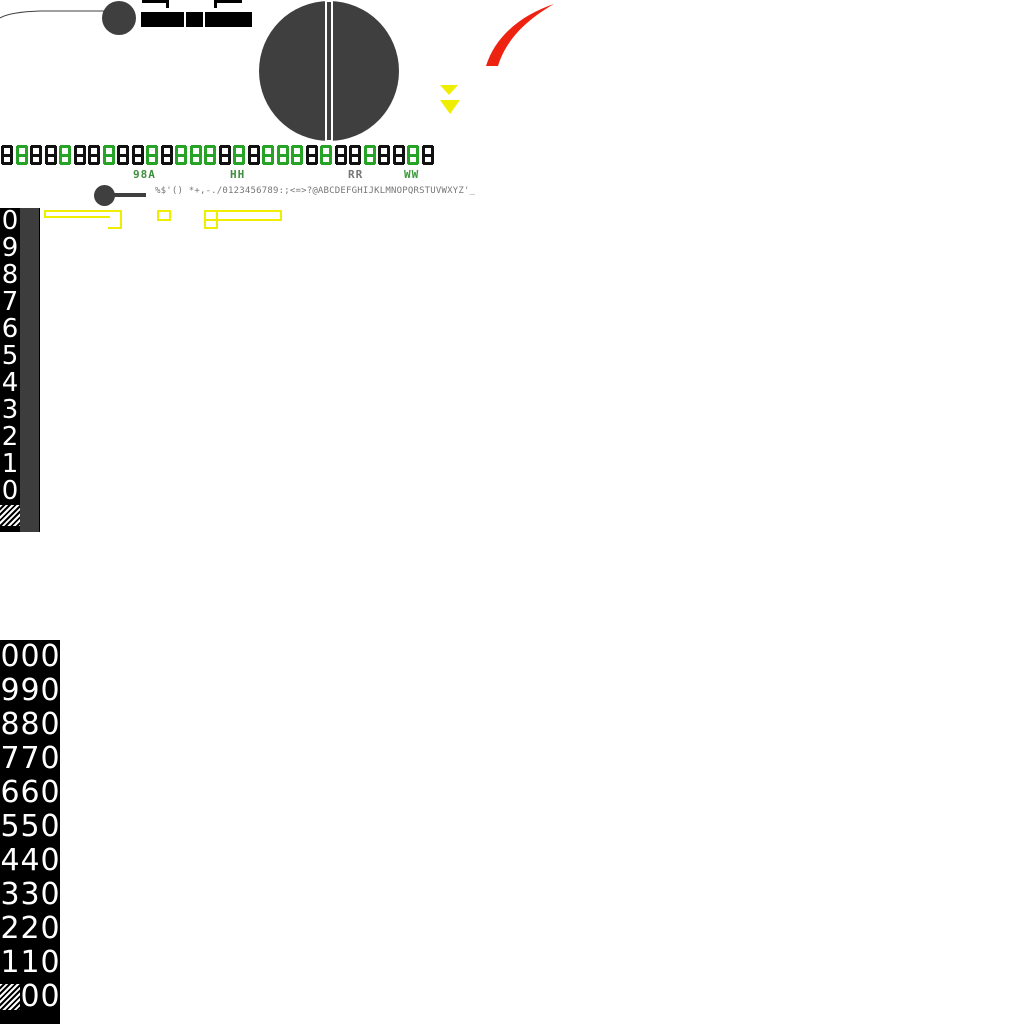 The width and height of the screenshot is (1024, 1024). I want to click on odometer-digit: 5, so click(10, 826).